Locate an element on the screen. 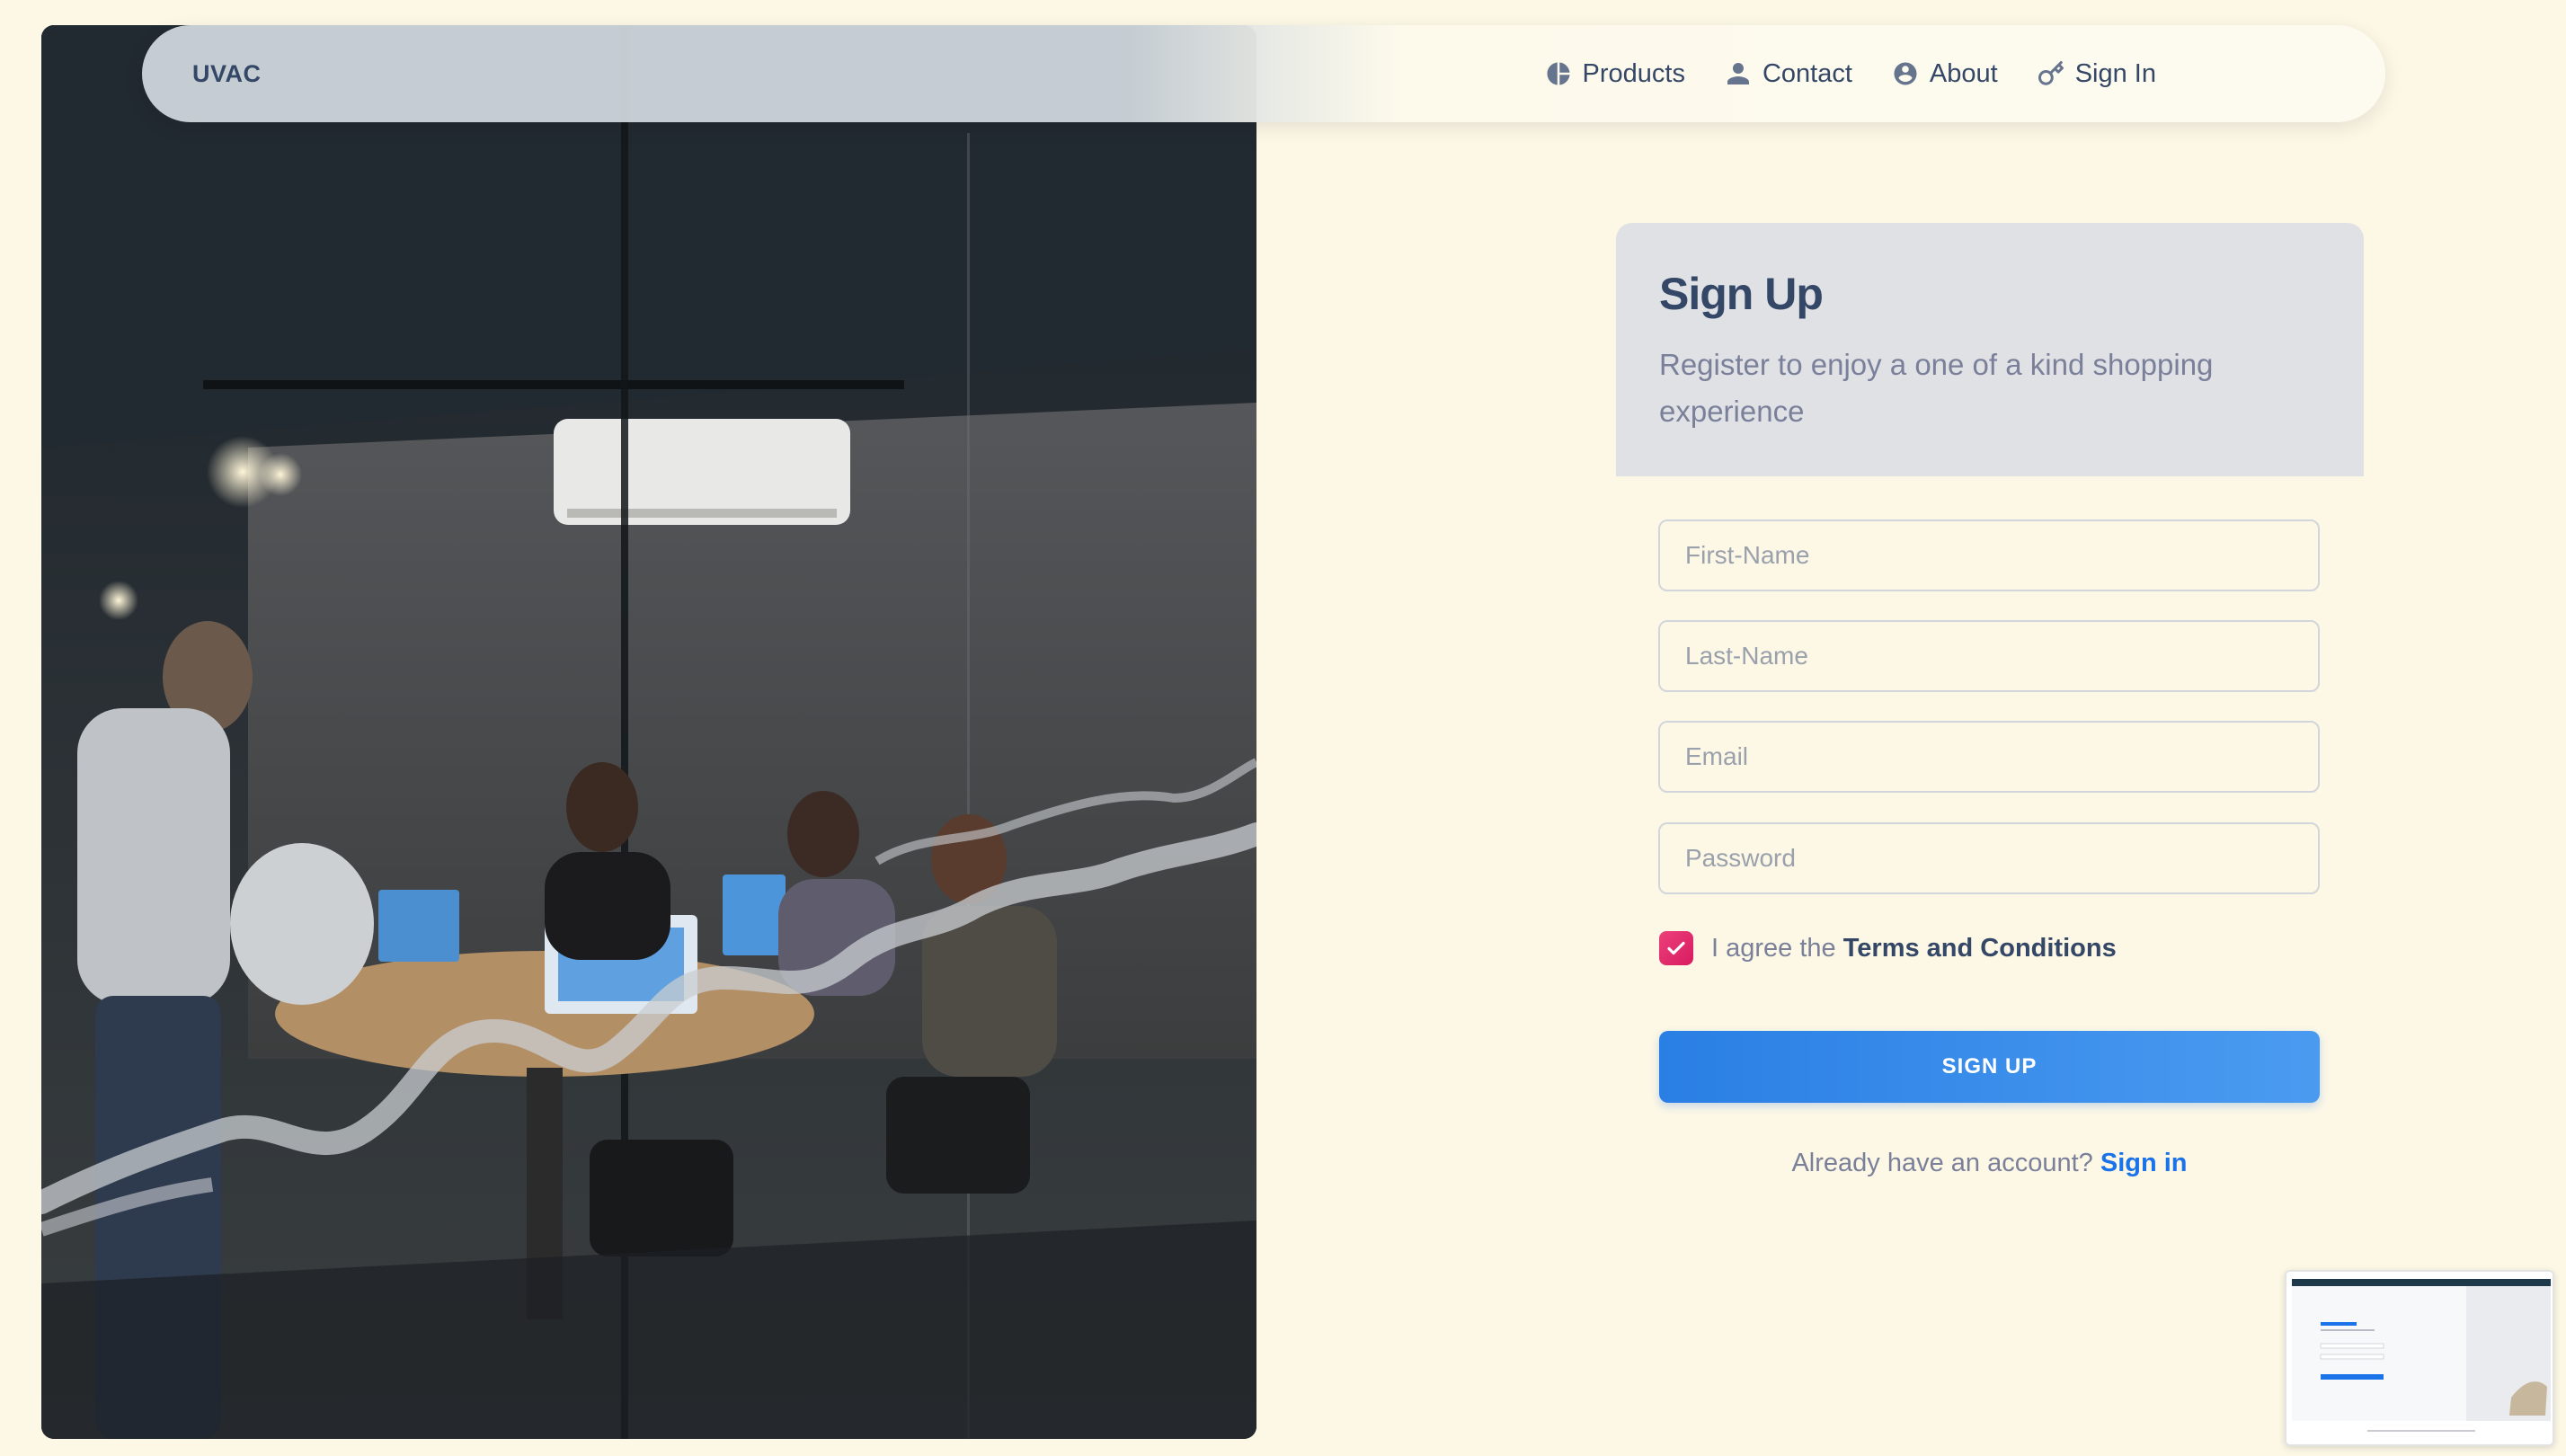 Image resolution: width=2566 pixels, height=1456 pixels. nav-links: Products Contact About Sign In is located at coordinates (1850, 74).